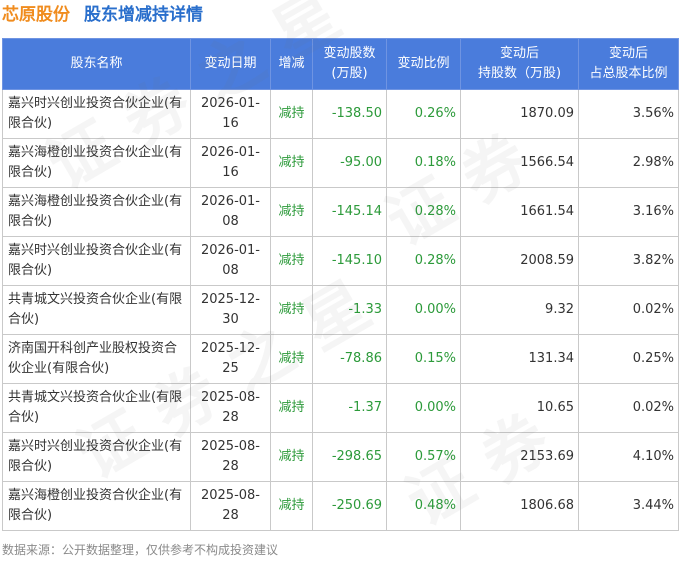 The width and height of the screenshot is (680, 561). What do you see at coordinates (519, 261) in the screenshot?
I see `after-shares-cell: 2008.59` at bounding box center [519, 261].